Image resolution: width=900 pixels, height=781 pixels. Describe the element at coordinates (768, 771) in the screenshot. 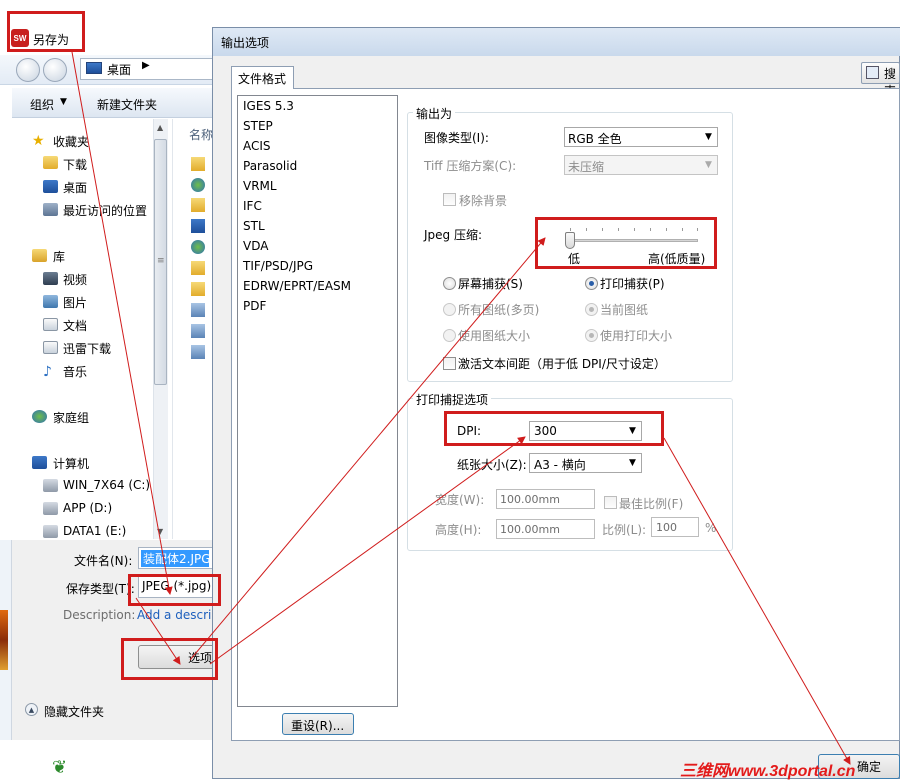

I see `watermark-text: 三维网www.3dportal.cn` at that location.